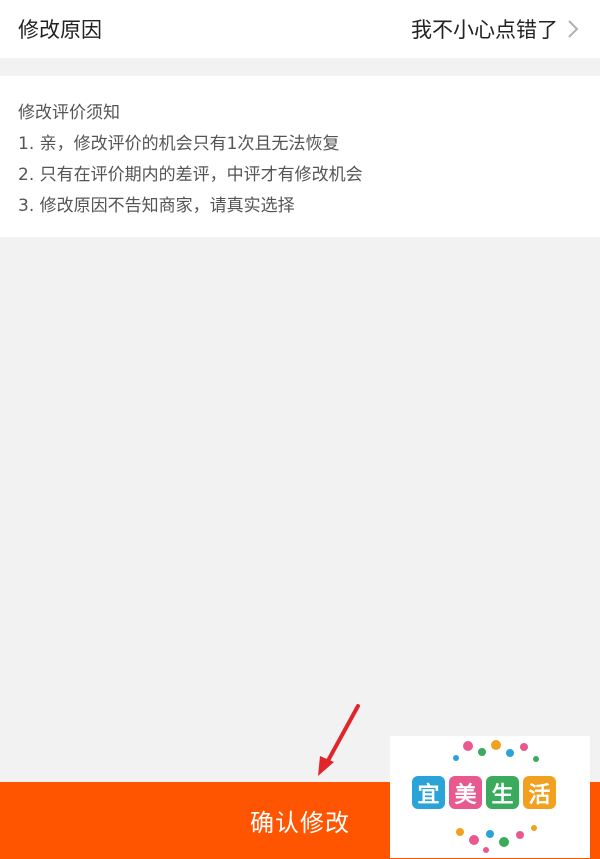 The image size is (600, 859). I want to click on watermark-logo: 宜 美 生 活, so click(490, 797).